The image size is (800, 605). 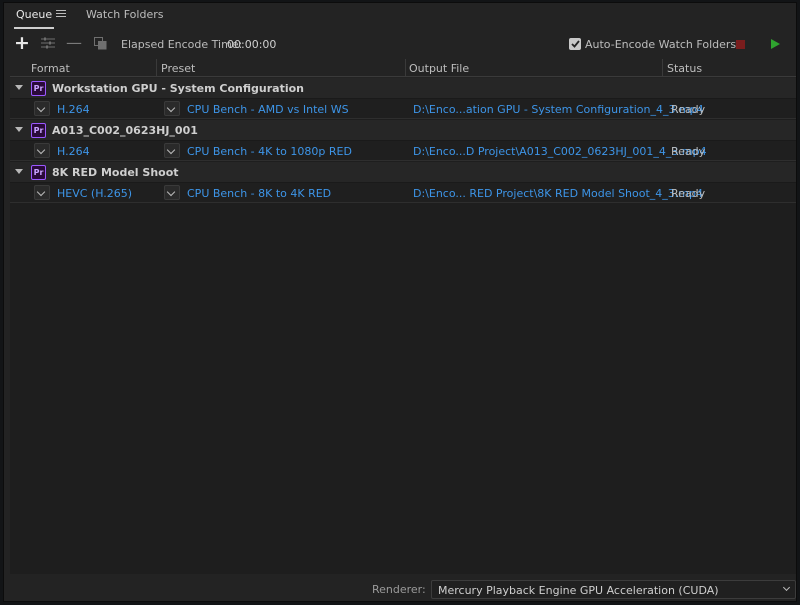 What do you see at coordinates (259, 193) in the screenshot?
I see `preset-link: CPU Bench - 8K to 4K RED` at bounding box center [259, 193].